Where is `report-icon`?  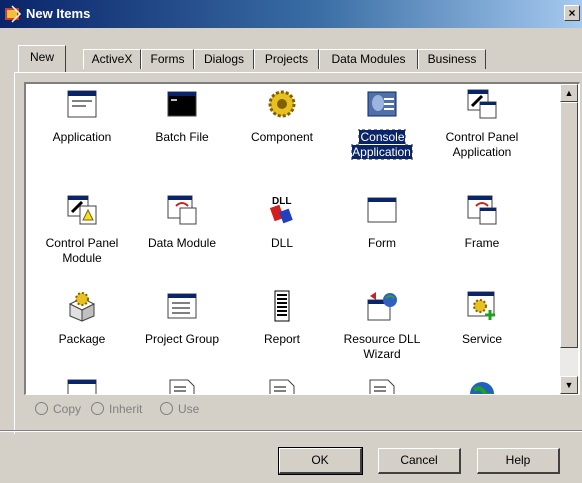
report-icon is located at coordinates (282, 306).